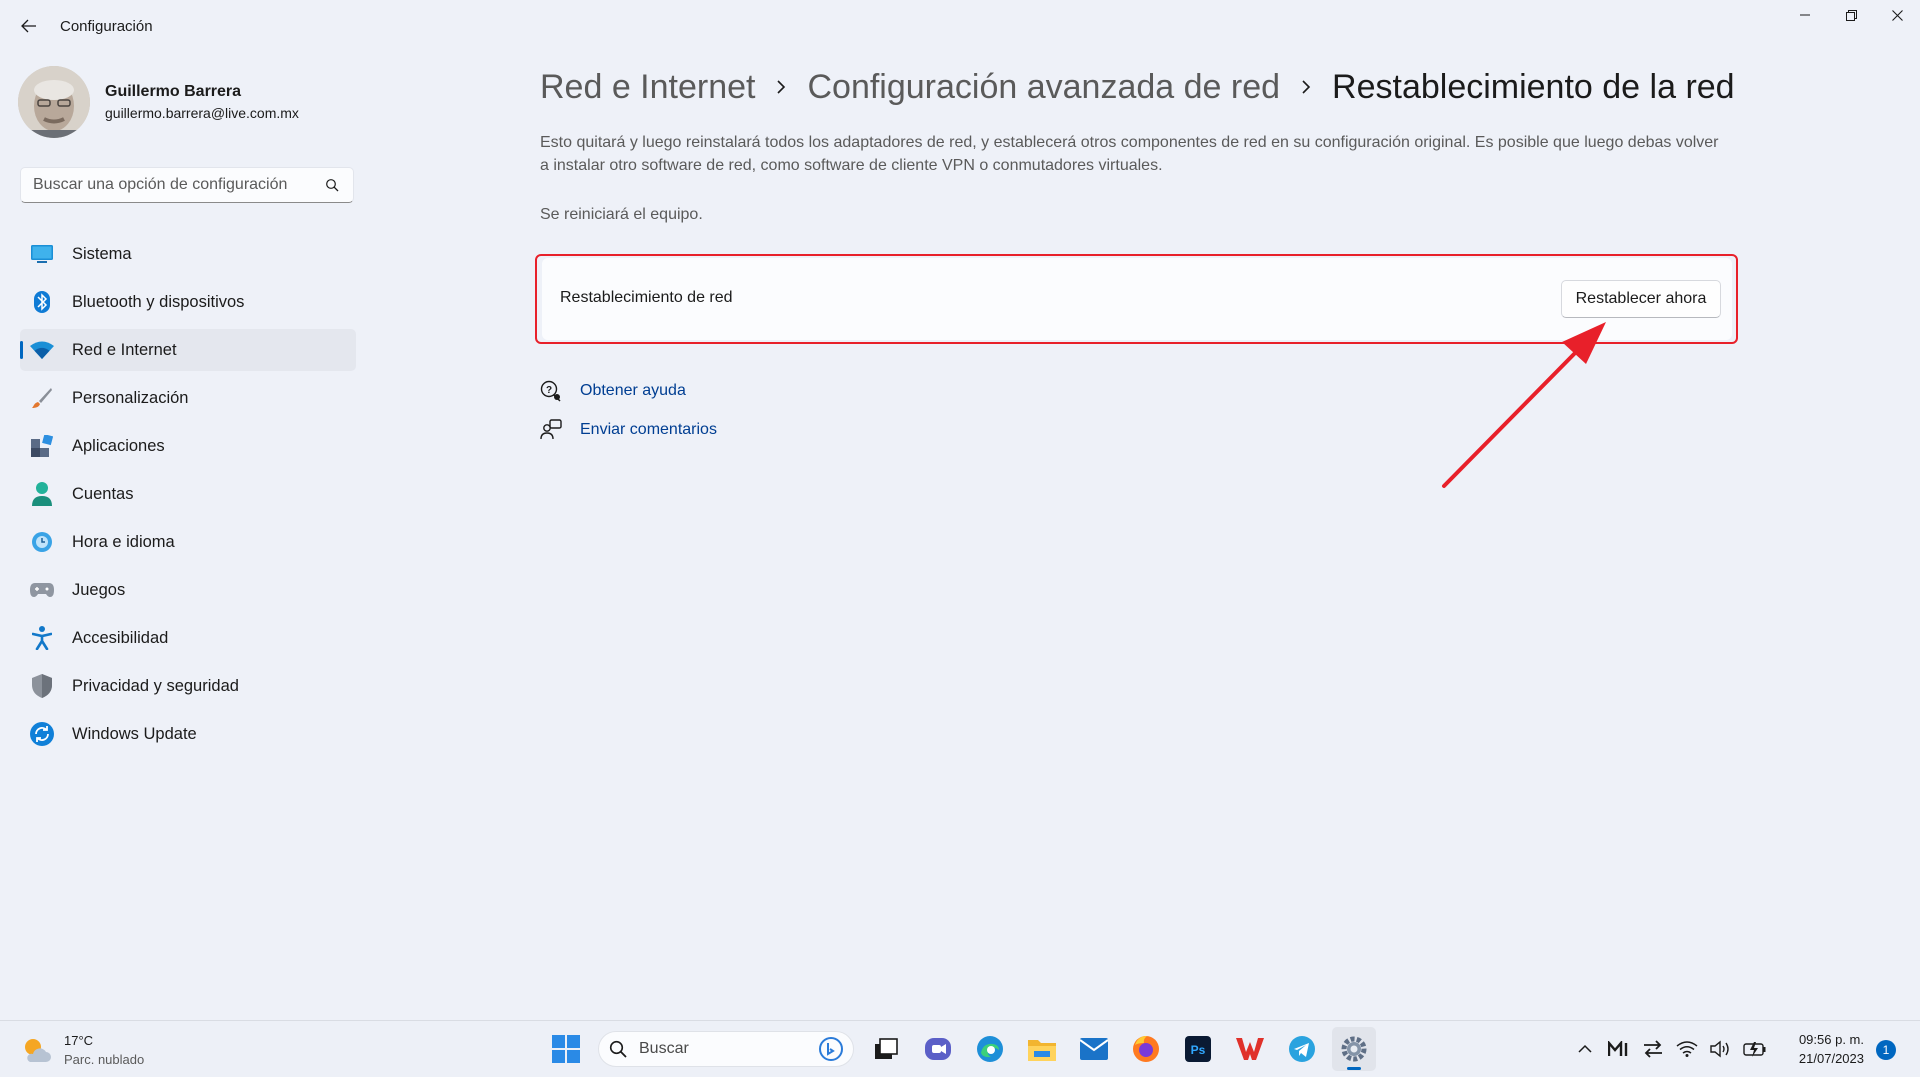 This screenshot has height=1077, width=1920. What do you see at coordinates (38, 1050) in the screenshot?
I see `partly-cloudy-icon` at bounding box center [38, 1050].